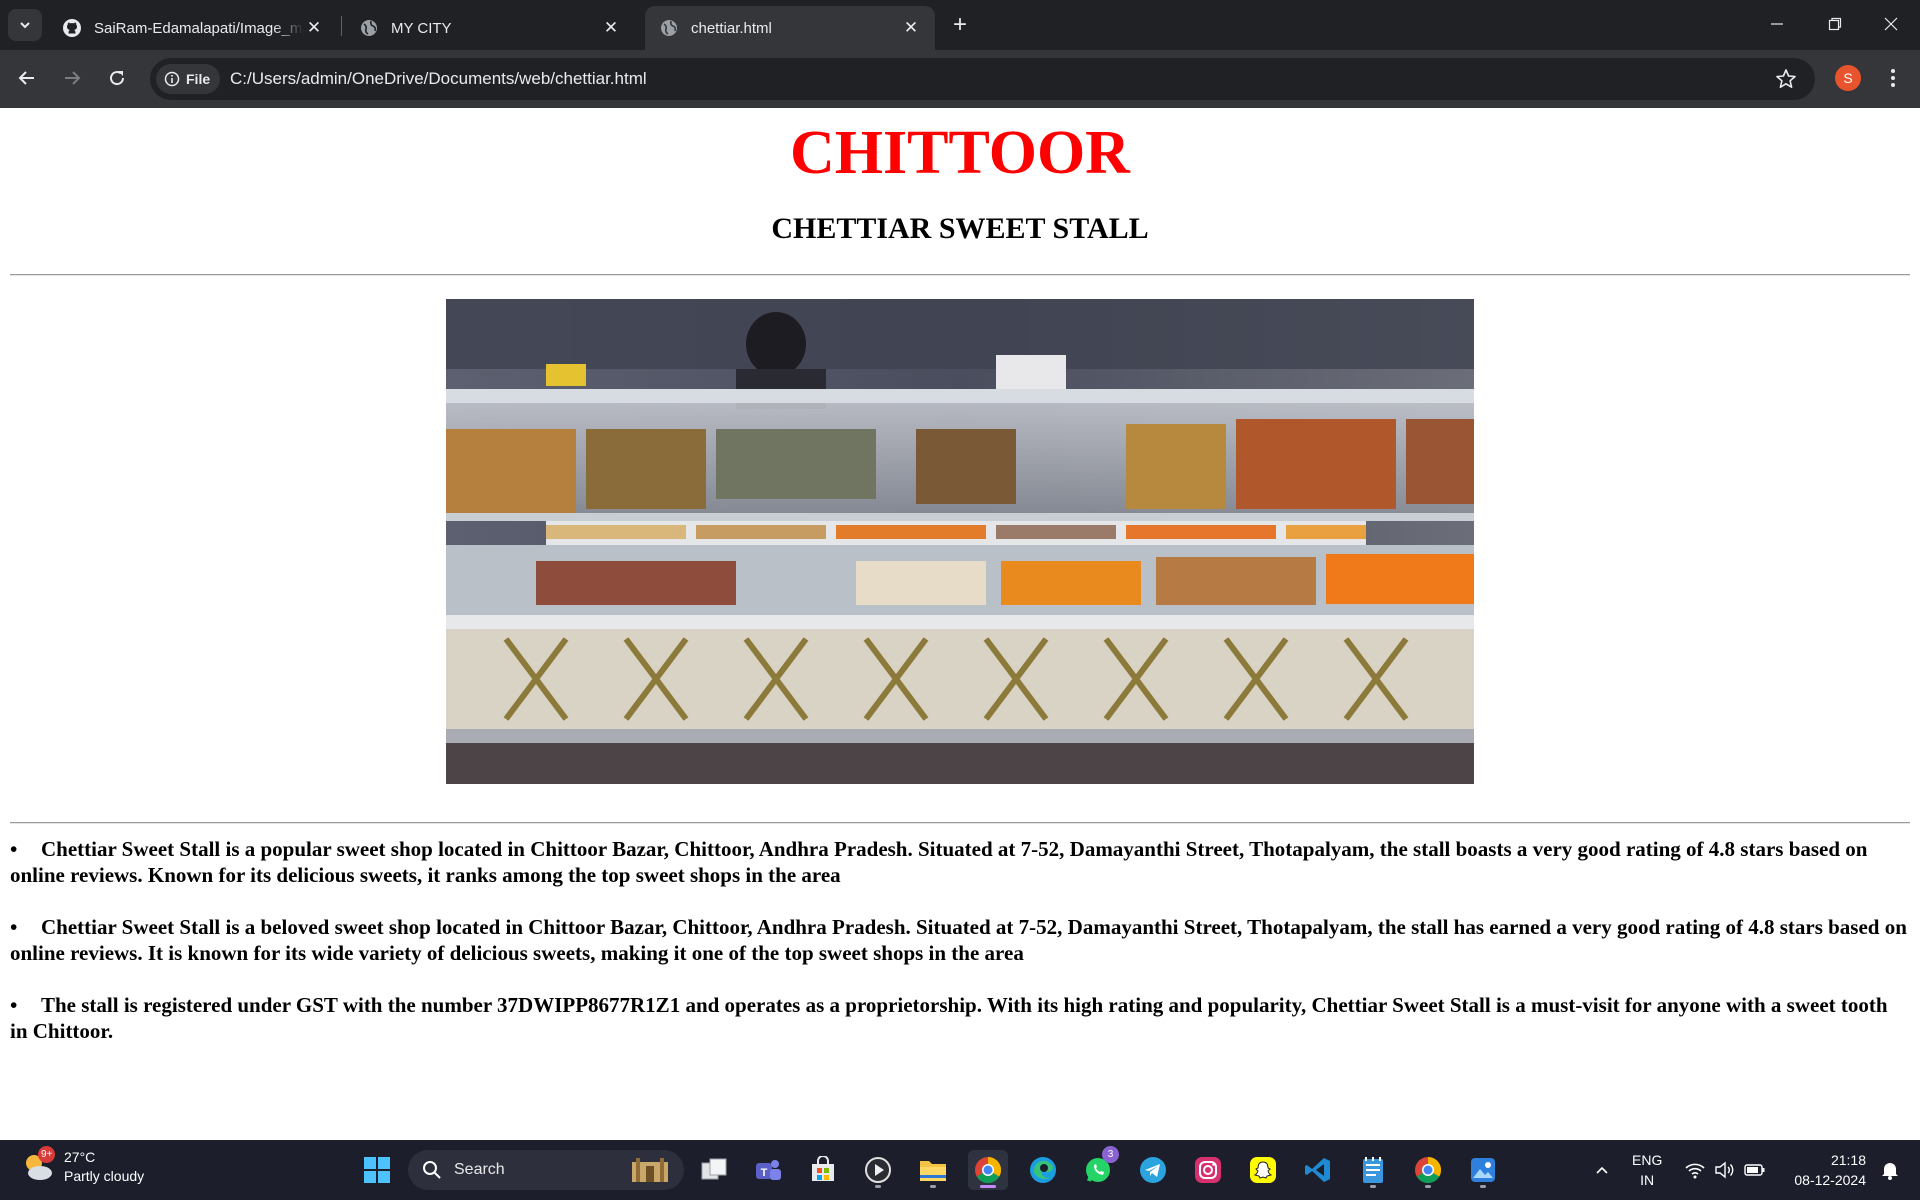 The height and width of the screenshot is (1200, 1920). Describe the element at coordinates (1110, 1154) in the screenshot. I see `notification-badge: 3` at that location.